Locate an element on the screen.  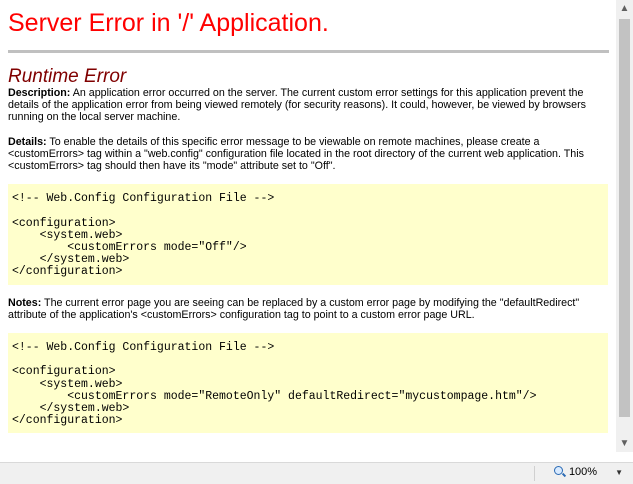
status-separator is located at coordinates (534, 473).